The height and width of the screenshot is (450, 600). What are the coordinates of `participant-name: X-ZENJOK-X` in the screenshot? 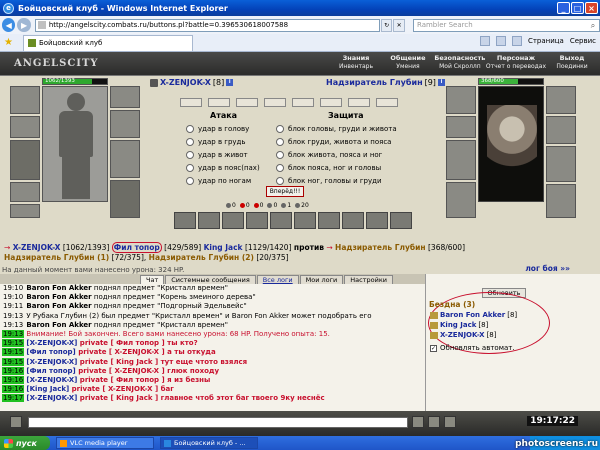 It's located at (37, 247).